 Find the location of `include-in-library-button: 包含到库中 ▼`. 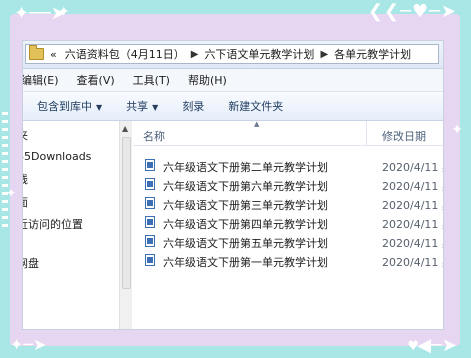

include-in-library-button: 包含到库中 ▼ is located at coordinates (69, 106).